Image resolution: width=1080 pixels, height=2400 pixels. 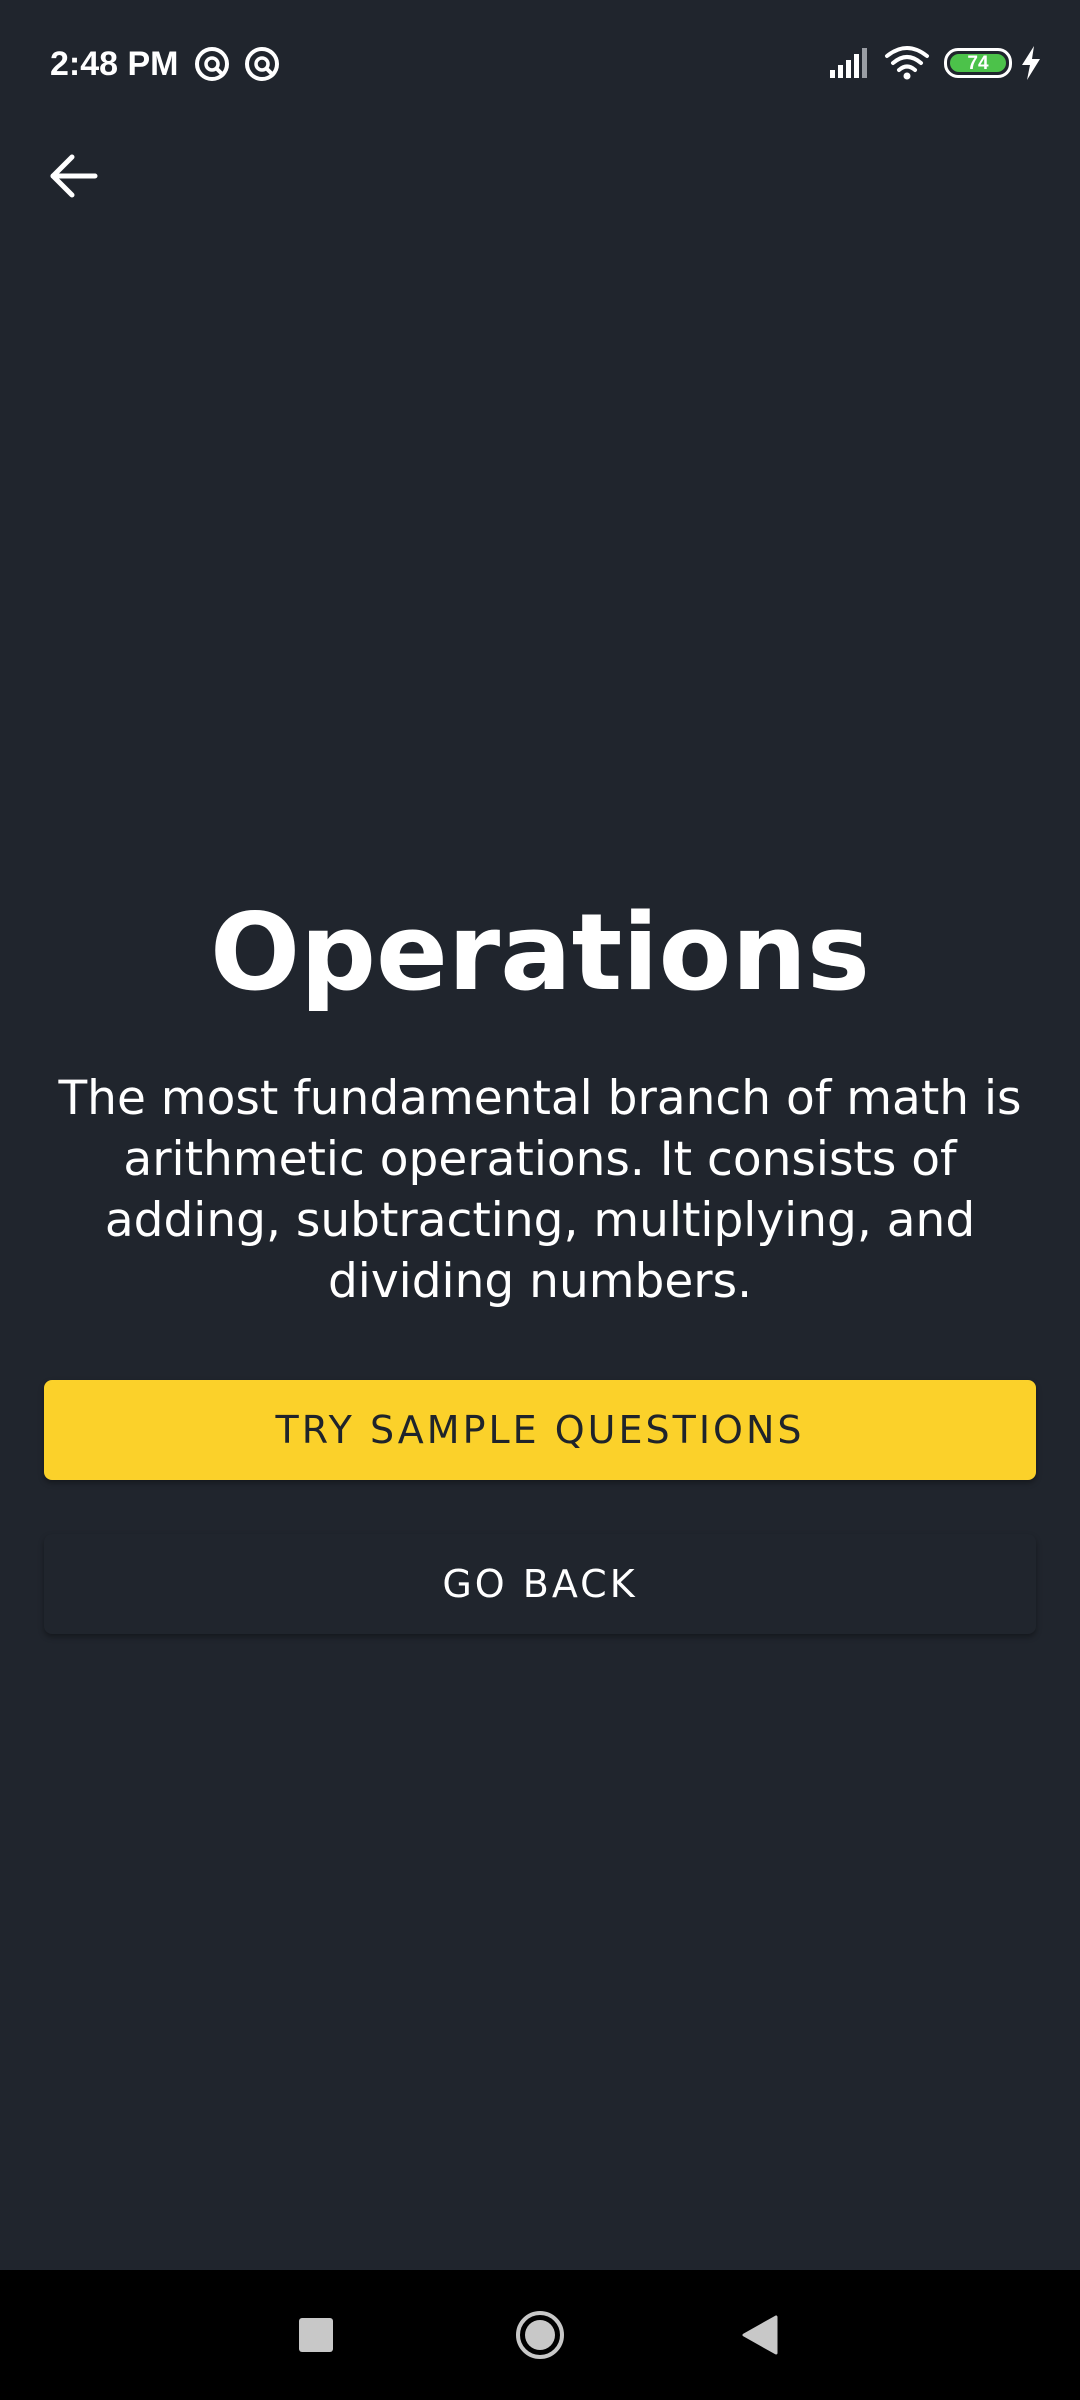 I want to click on recents-button, so click(x=316, y=2335).